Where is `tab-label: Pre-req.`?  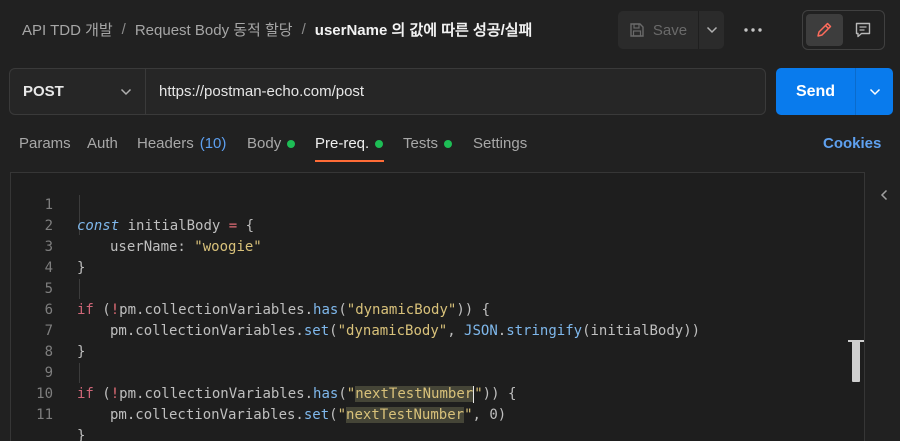 tab-label: Pre-req. is located at coordinates (342, 143).